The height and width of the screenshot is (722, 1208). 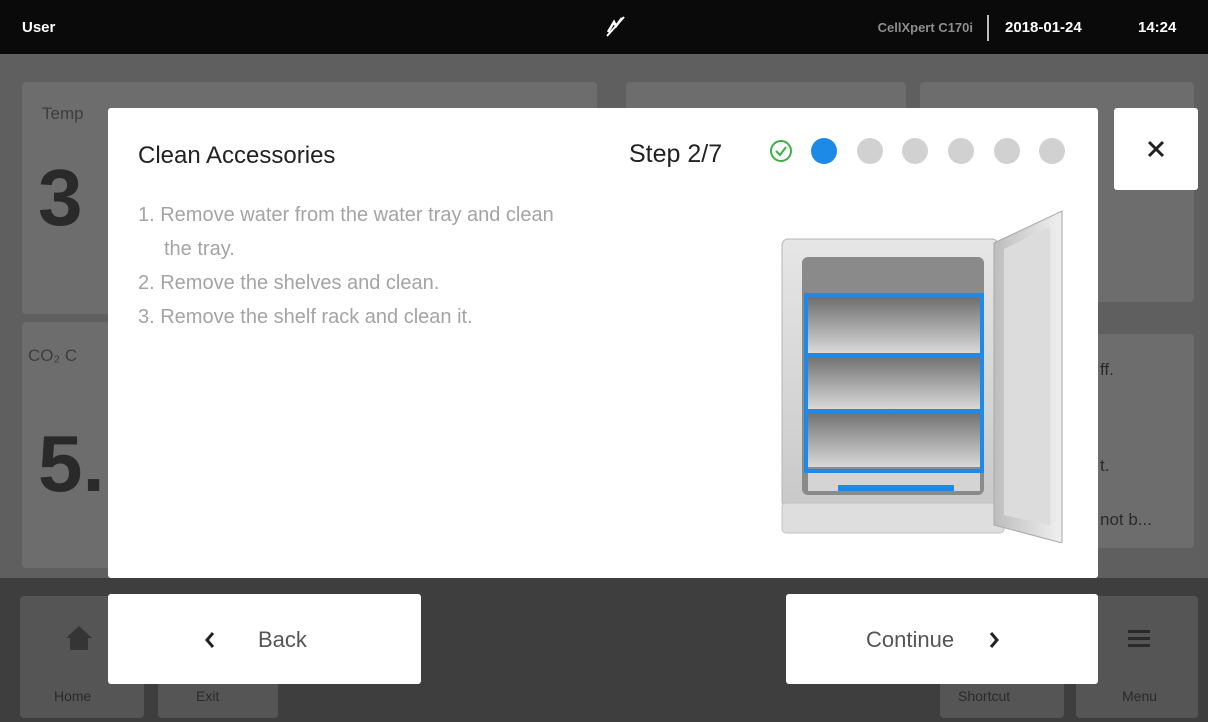 I want to click on home-icon, so click(x=79, y=638).